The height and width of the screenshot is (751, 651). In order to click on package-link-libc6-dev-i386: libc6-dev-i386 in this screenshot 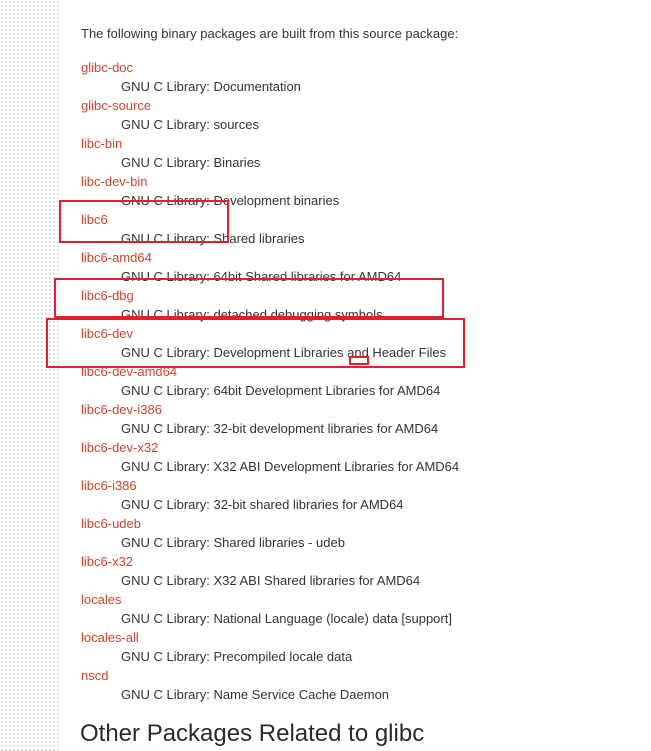, I will do `click(121, 409)`.